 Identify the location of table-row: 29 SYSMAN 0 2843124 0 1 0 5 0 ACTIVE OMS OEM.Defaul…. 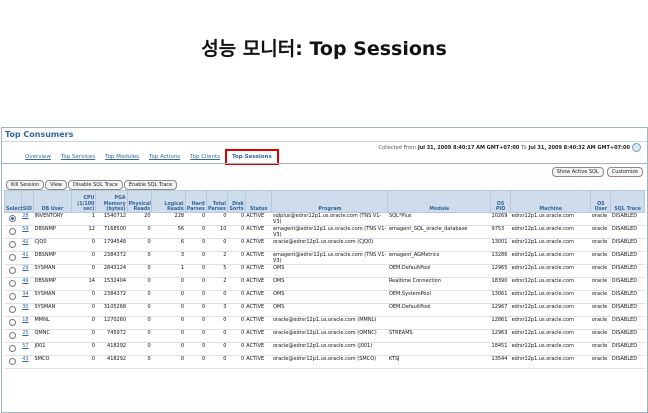
(324, 271).